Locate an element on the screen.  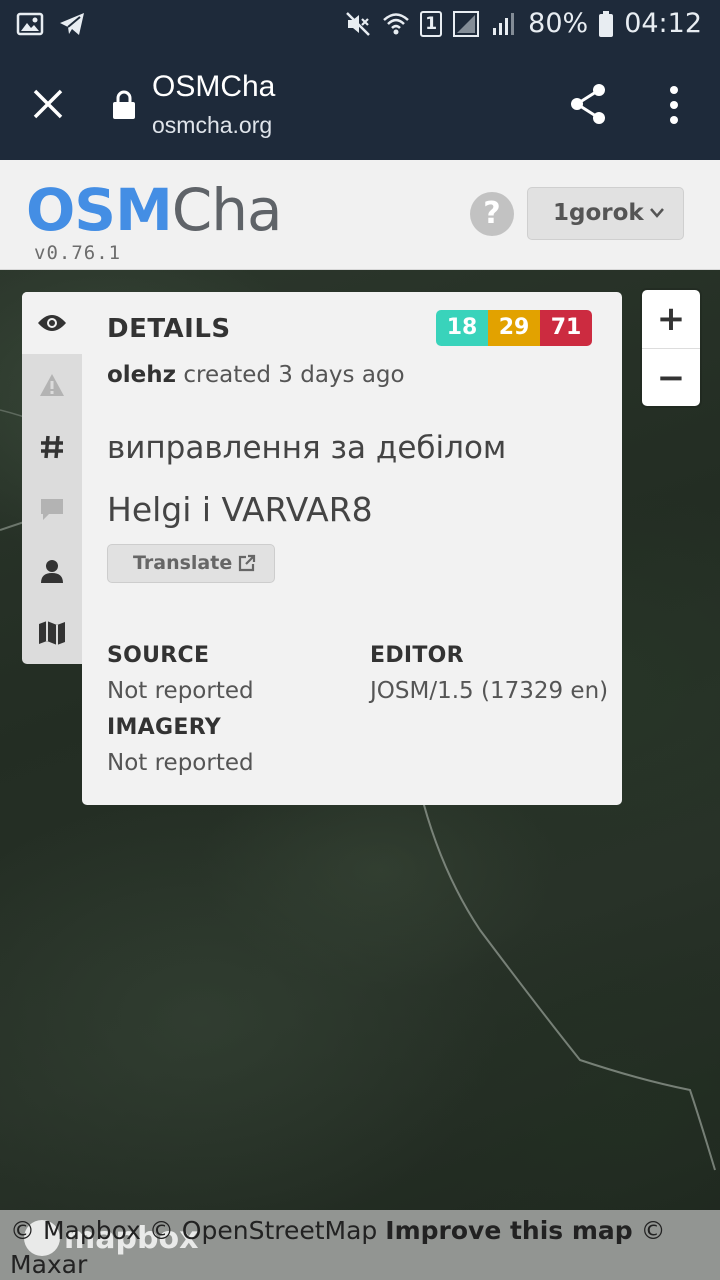
comment-icon is located at coordinates (52, 509).